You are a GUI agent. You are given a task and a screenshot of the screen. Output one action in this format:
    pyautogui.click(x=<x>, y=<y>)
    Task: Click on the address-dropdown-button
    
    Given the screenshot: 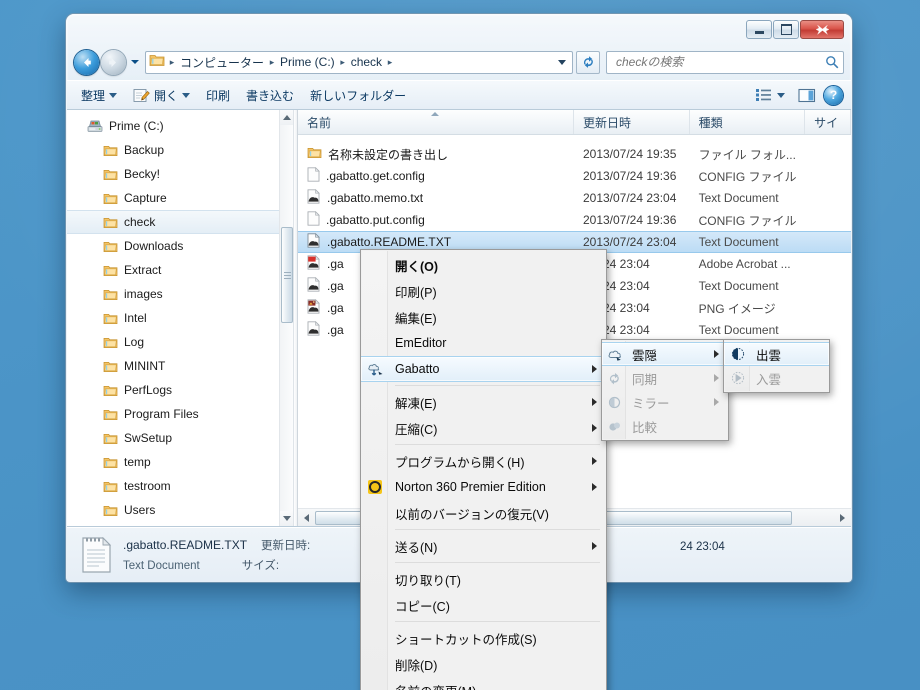 What is the action you would take?
    pyautogui.click(x=562, y=62)
    